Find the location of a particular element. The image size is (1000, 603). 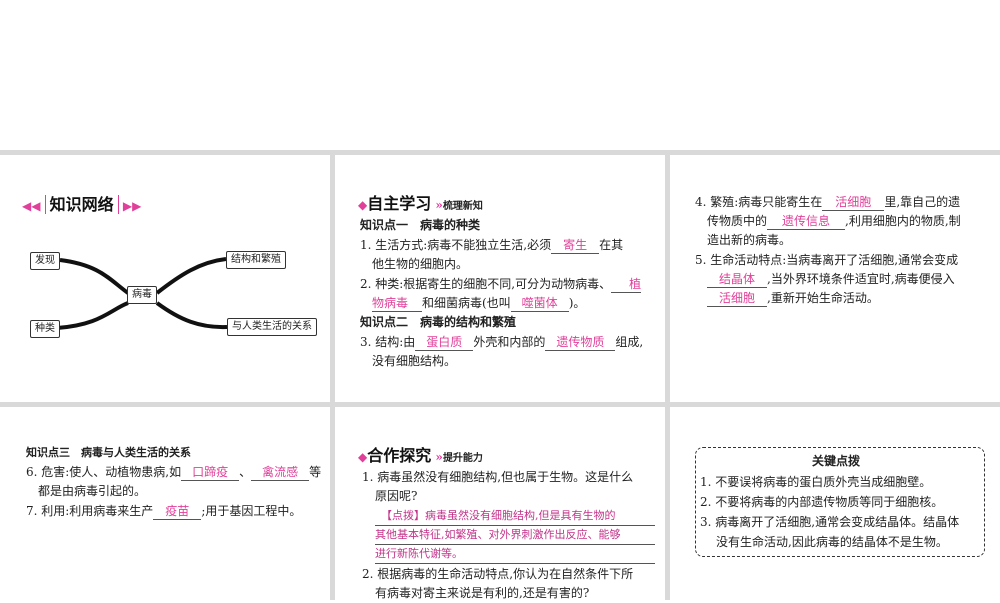

text: 3. 结构:由 is located at coordinates (388, 342).